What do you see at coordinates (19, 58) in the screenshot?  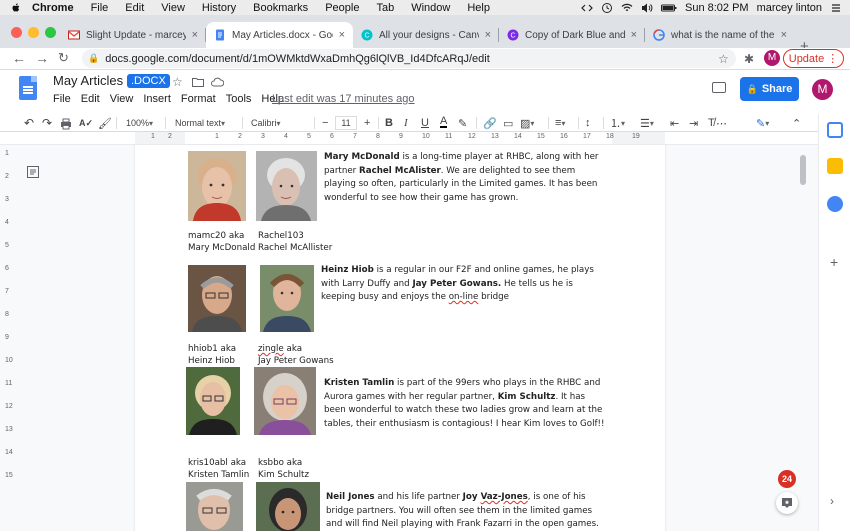 I see `back-arrow-icon: ←` at bounding box center [19, 58].